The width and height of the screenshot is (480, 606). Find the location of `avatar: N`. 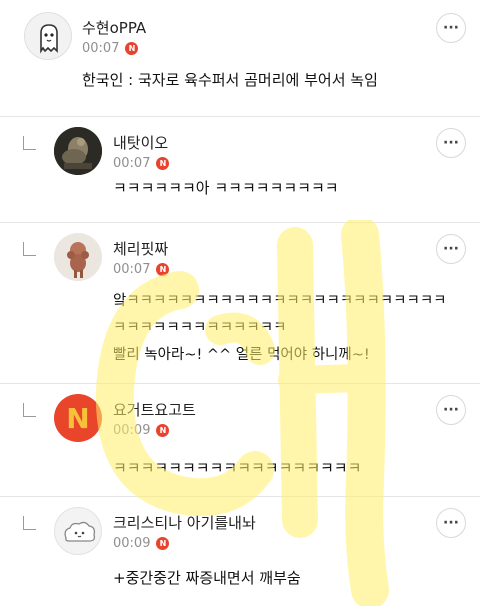

avatar: N is located at coordinates (78, 418).